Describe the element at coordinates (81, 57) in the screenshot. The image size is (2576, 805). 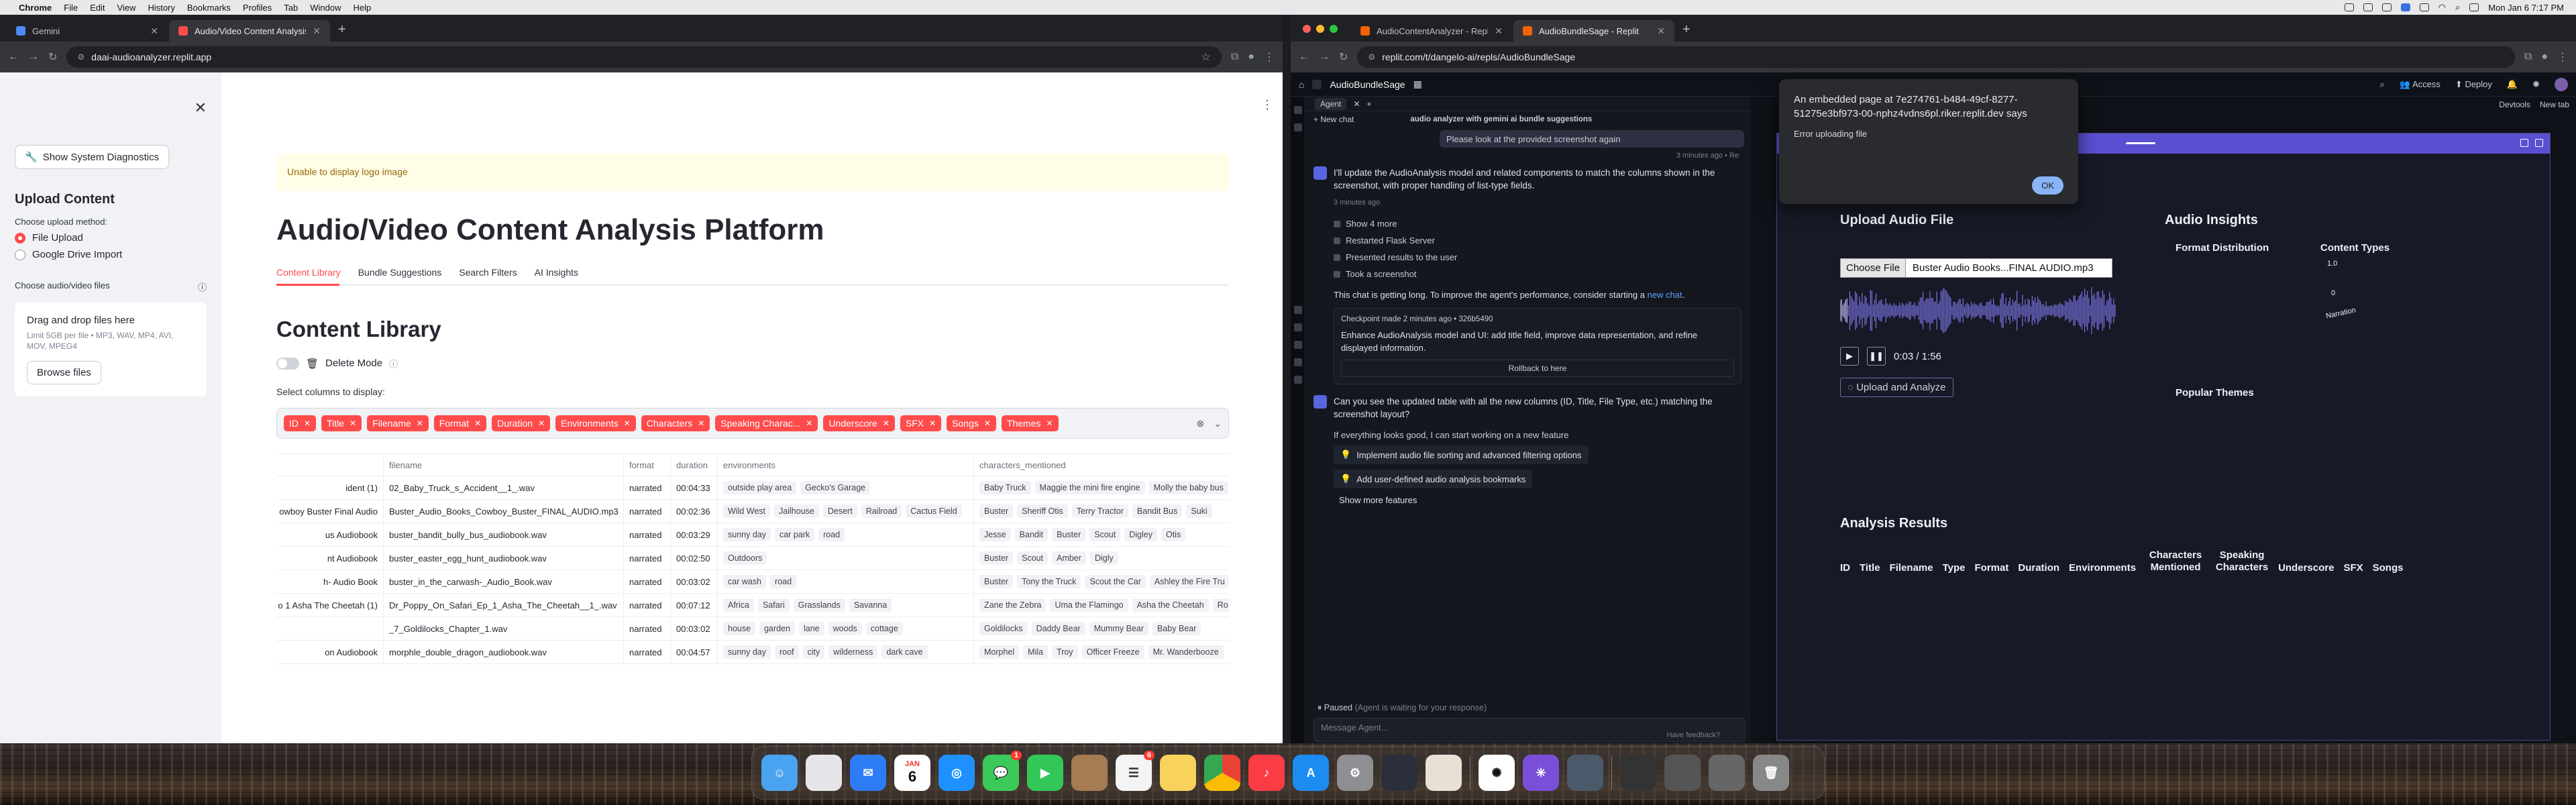
I see `site-info-icon: ⚙` at that location.